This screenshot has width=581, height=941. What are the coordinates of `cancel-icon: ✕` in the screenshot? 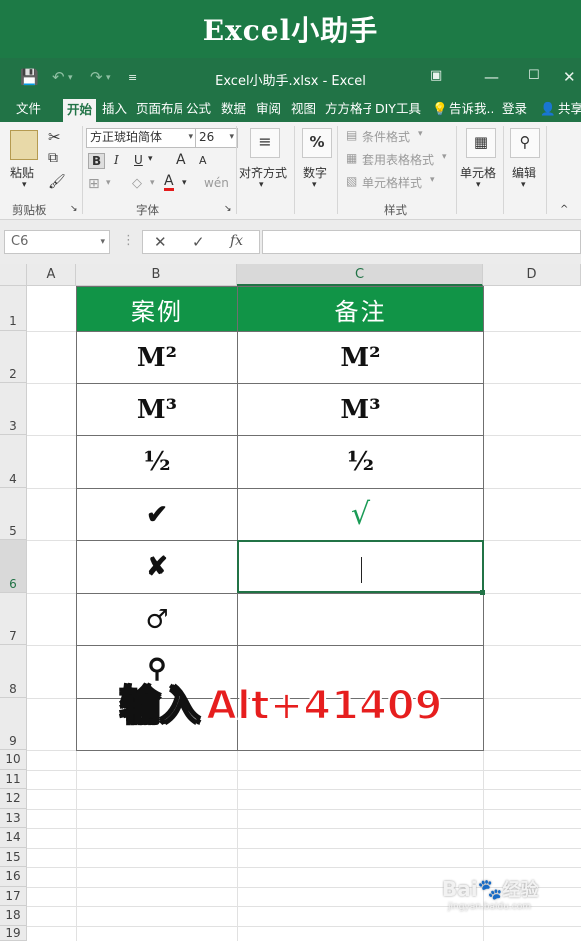 It's located at (160, 242).